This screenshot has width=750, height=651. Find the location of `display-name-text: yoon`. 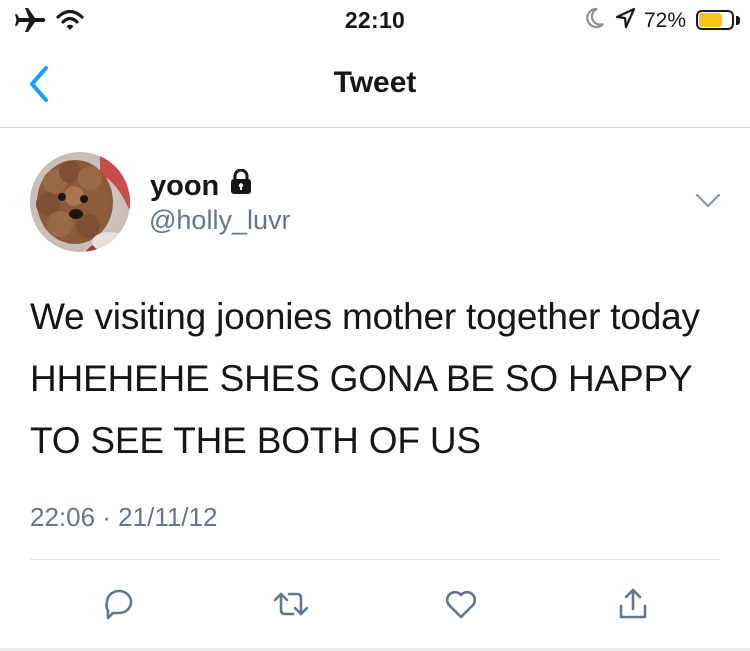

display-name-text: yoon is located at coordinates (185, 185).